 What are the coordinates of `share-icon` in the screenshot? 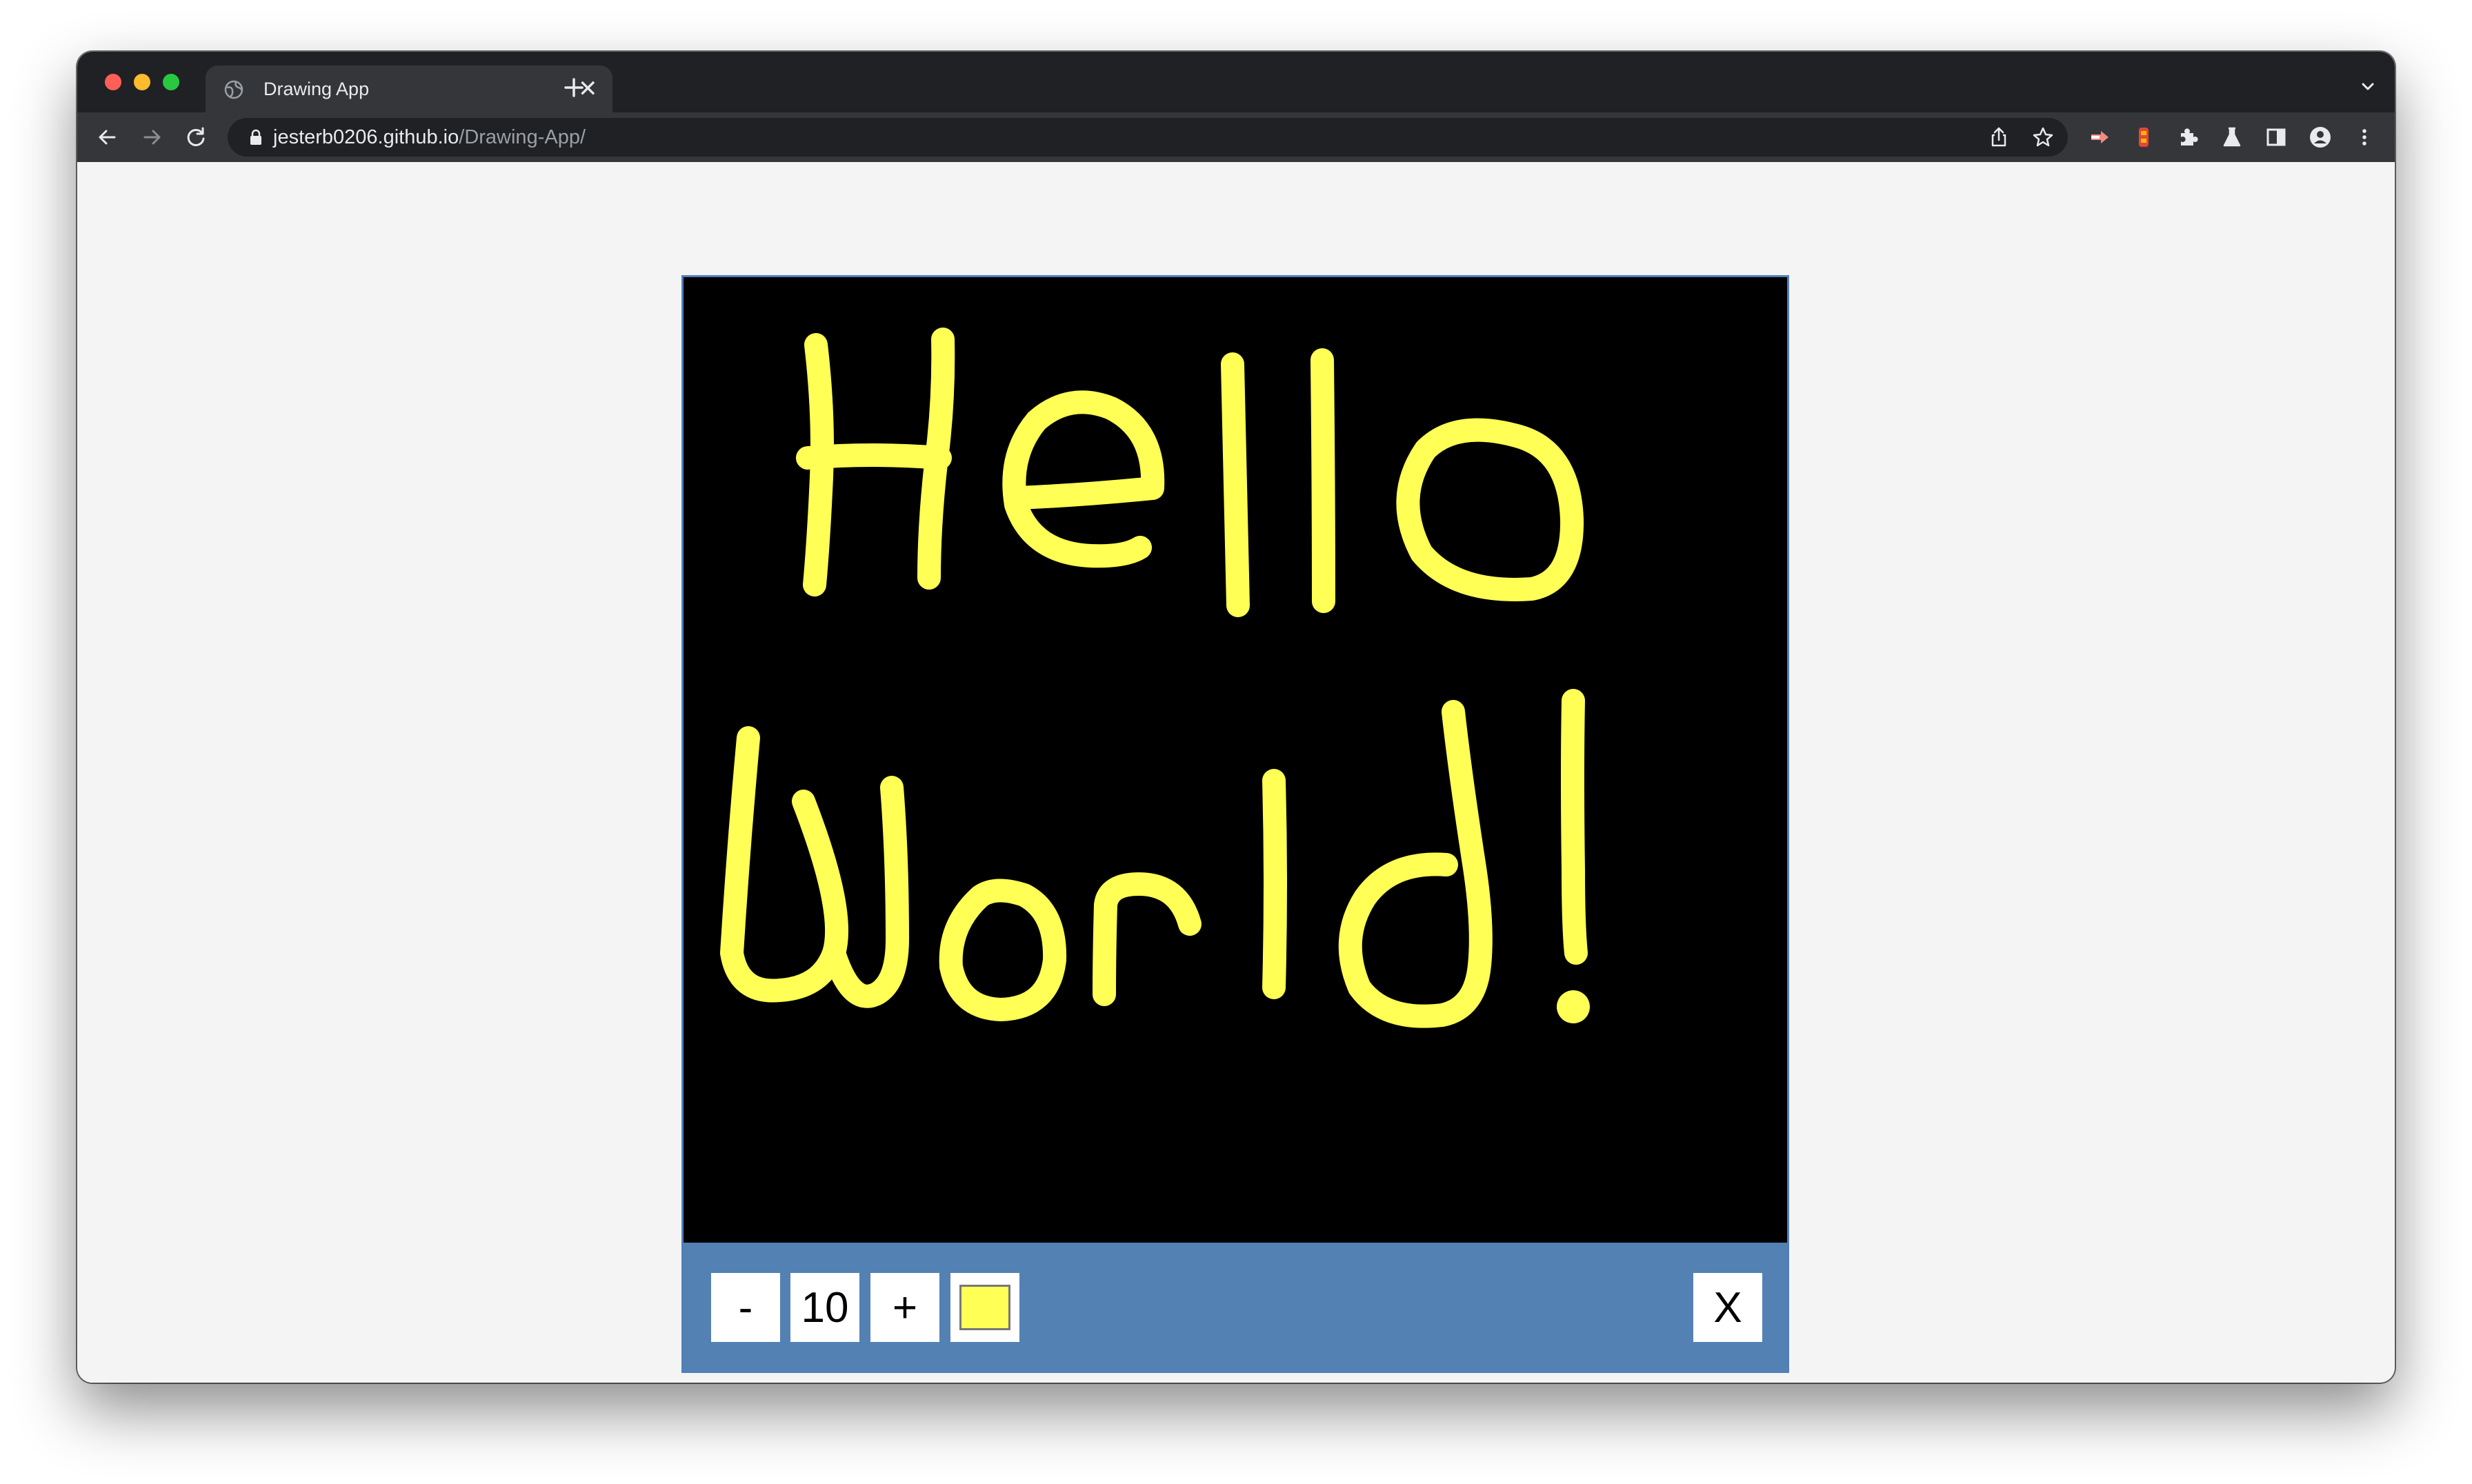 It's located at (1999, 137).